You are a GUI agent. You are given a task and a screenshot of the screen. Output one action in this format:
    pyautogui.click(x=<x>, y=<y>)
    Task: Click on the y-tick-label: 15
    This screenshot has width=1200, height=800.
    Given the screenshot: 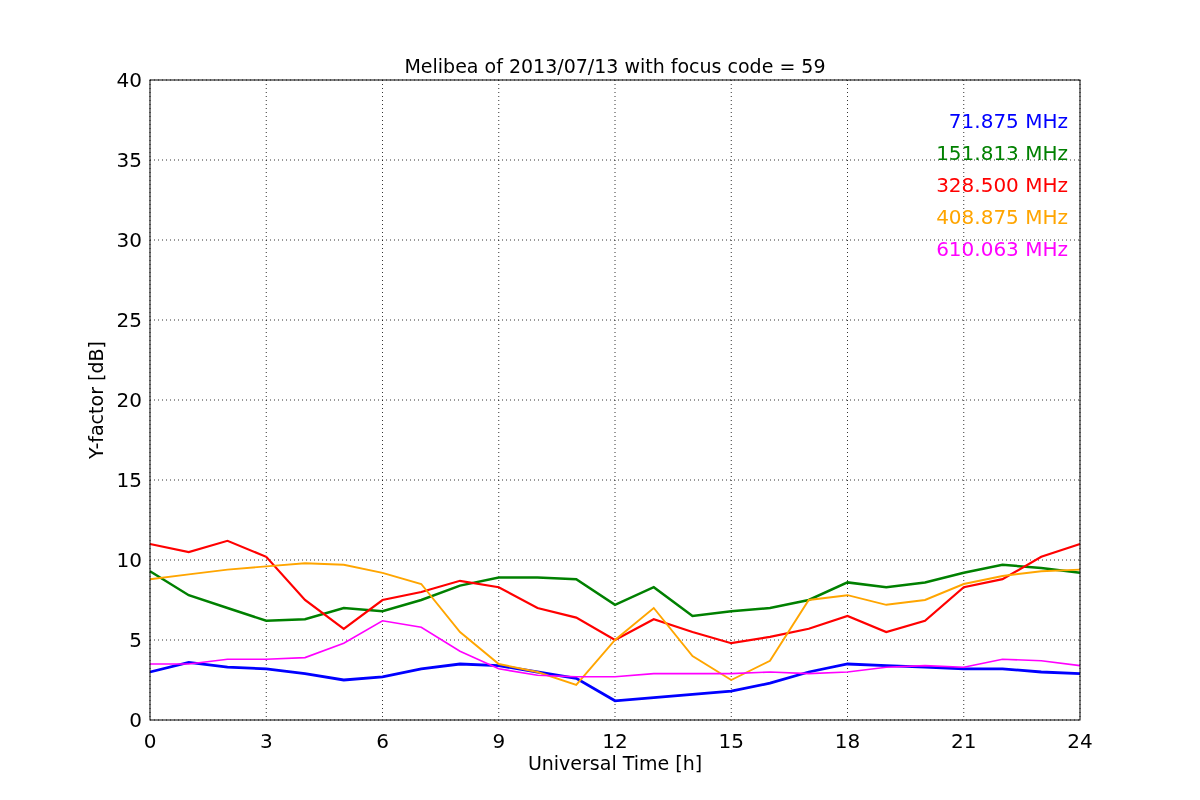 What is the action you would take?
    pyautogui.click(x=129, y=480)
    